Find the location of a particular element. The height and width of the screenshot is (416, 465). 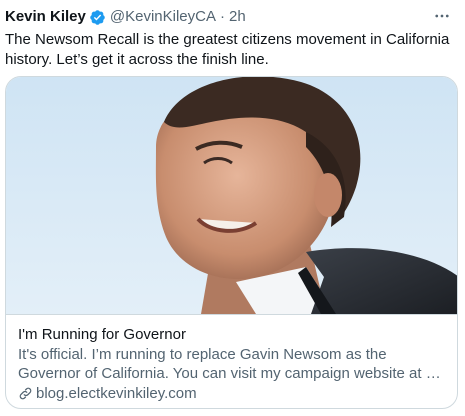

tweet-header: Kevin Kiley @KevinKileyCA · 2h is located at coordinates (125, 17).